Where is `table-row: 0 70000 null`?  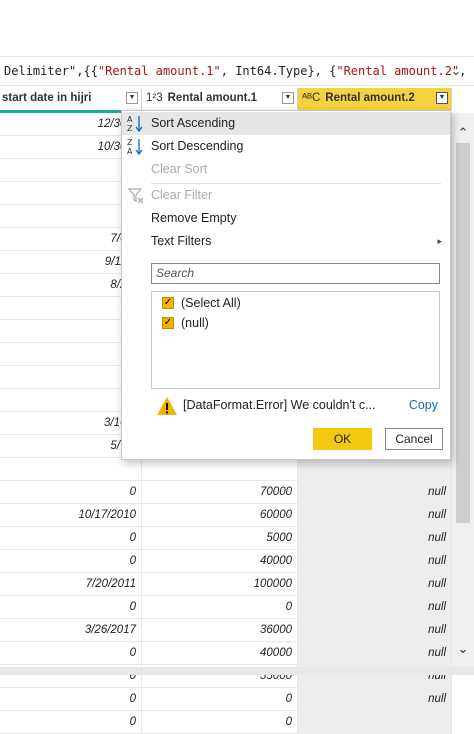
table-row: 0 70000 null is located at coordinates (226, 492).